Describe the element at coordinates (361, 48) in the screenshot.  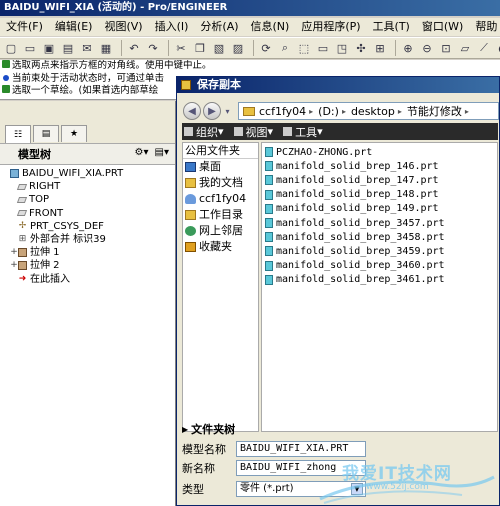
I see `spin-center-icon: ✣` at that location.